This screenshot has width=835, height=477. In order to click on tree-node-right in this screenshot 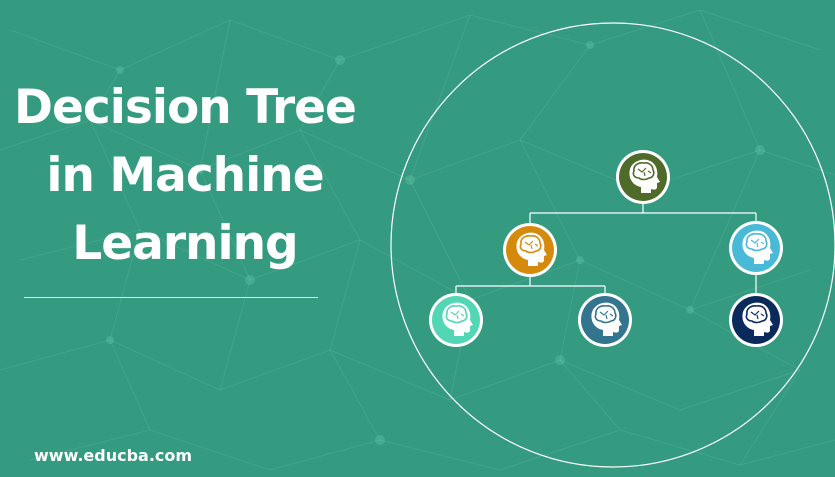, I will do `click(756, 248)`.